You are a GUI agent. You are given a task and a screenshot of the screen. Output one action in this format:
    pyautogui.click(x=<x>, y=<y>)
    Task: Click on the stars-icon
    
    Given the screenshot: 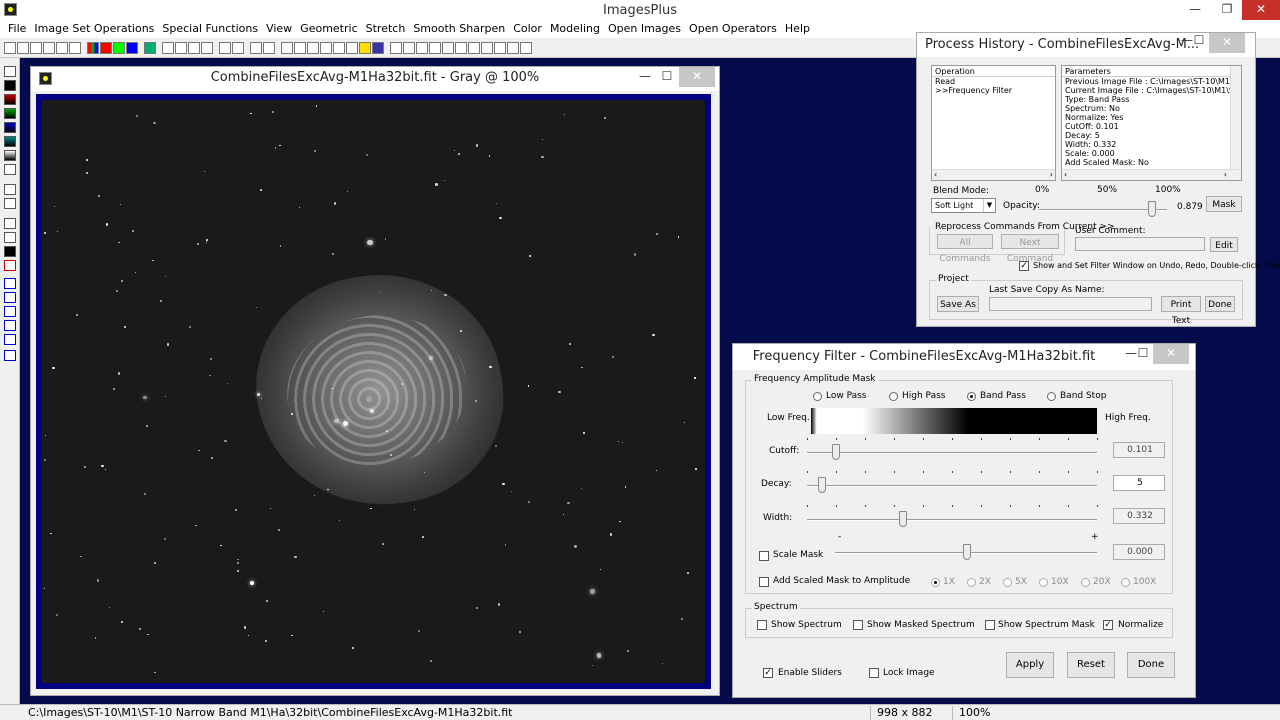 What is the action you would take?
    pyautogui.click(x=352, y=47)
    